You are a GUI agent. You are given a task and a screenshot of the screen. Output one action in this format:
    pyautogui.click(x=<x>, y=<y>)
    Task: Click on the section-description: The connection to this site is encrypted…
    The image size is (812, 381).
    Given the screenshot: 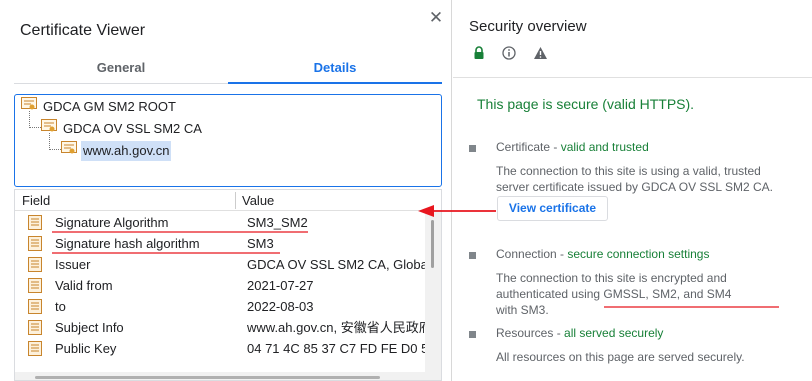 What is the action you would take?
    pyautogui.click(x=614, y=294)
    